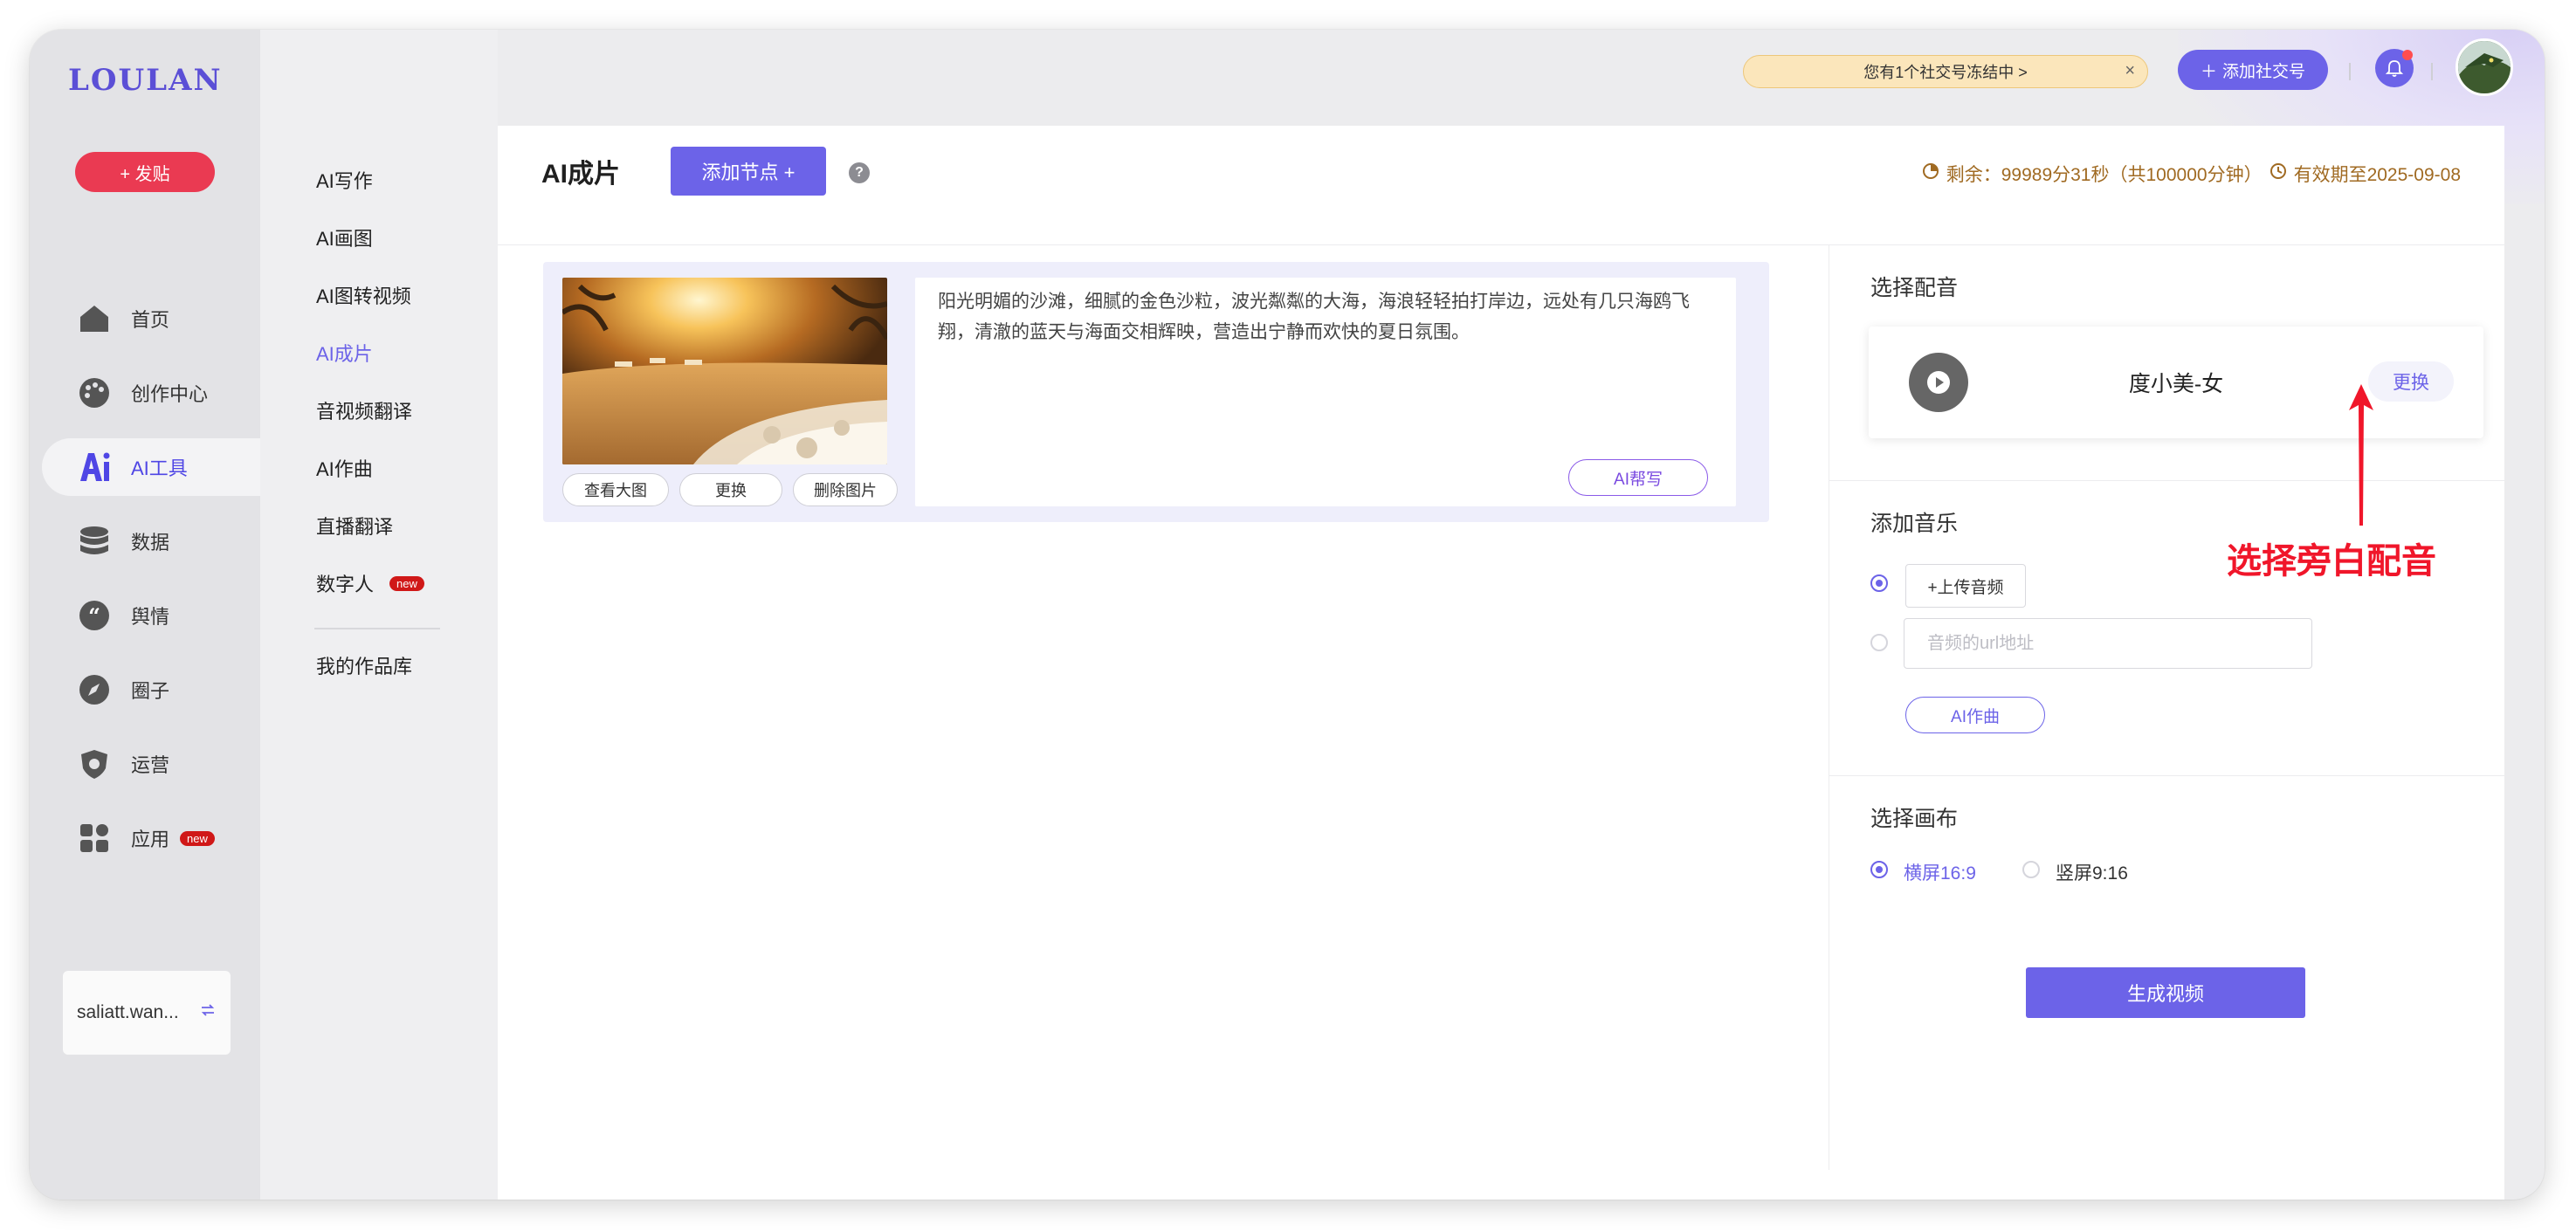 The image size is (2576, 1231). What do you see at coordinates (2208, 71) in the screenshot?
I see `plus-icon: ＋` at bounding box center [2208, 71].